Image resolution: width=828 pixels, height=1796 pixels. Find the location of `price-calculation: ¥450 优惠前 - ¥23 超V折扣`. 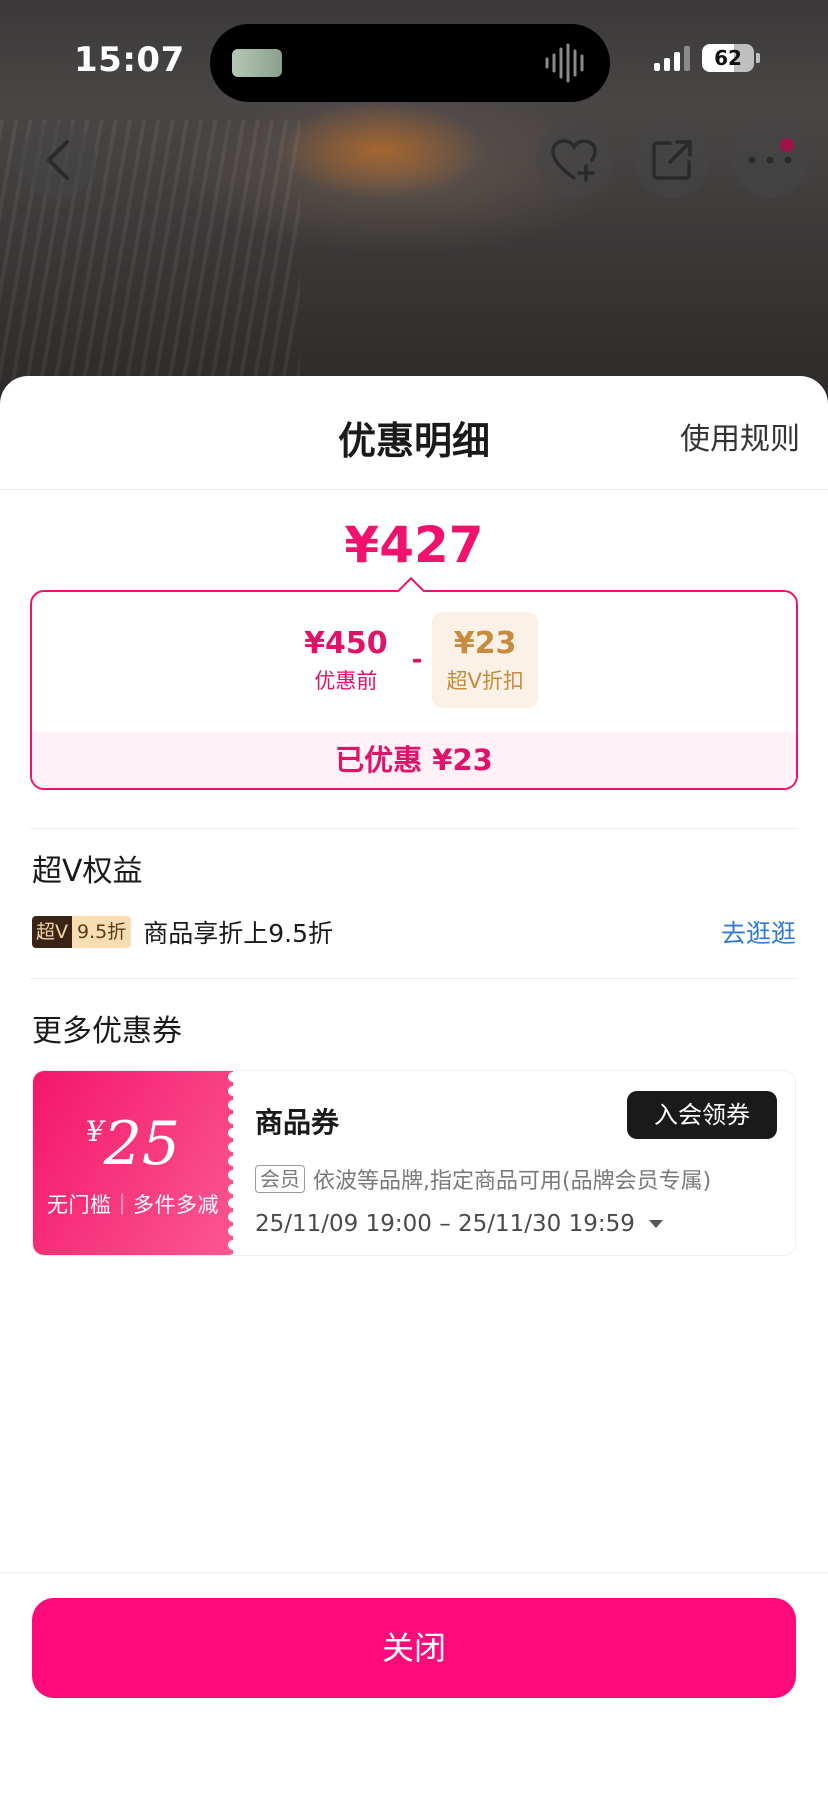

price-calculation: ¥450 优惠前 - ¥23 超V折扣 is located at coordinates (414, 660).